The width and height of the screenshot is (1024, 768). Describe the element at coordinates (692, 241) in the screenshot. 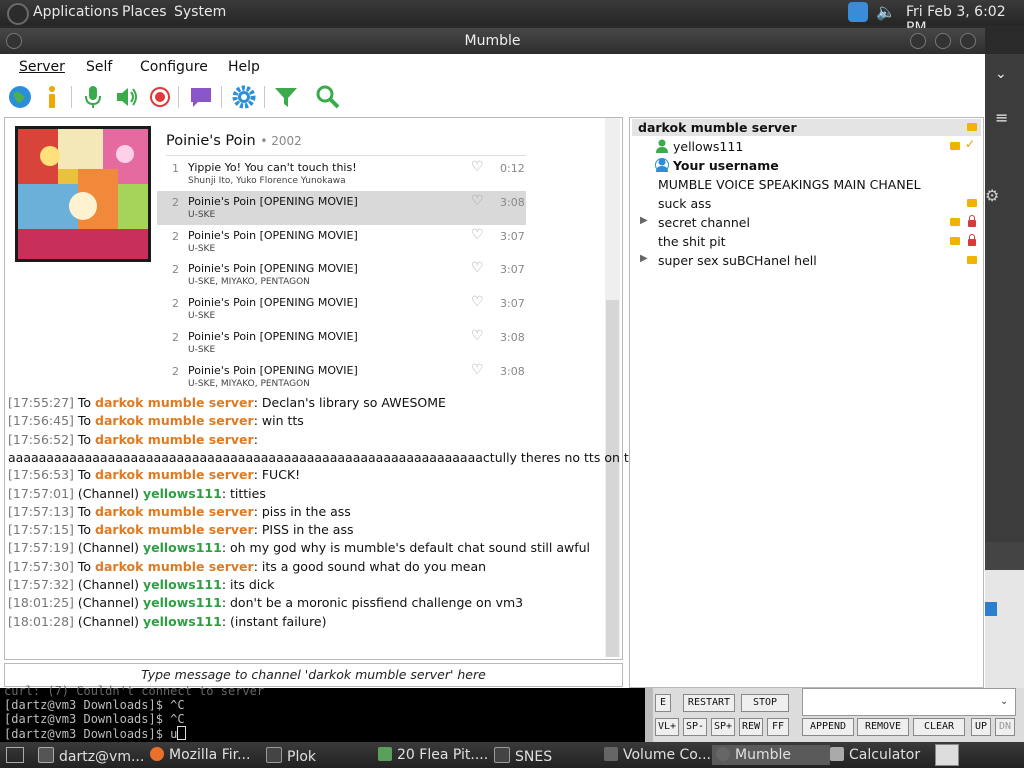

I see `channel-shit-pit: the shit pit` at that location.